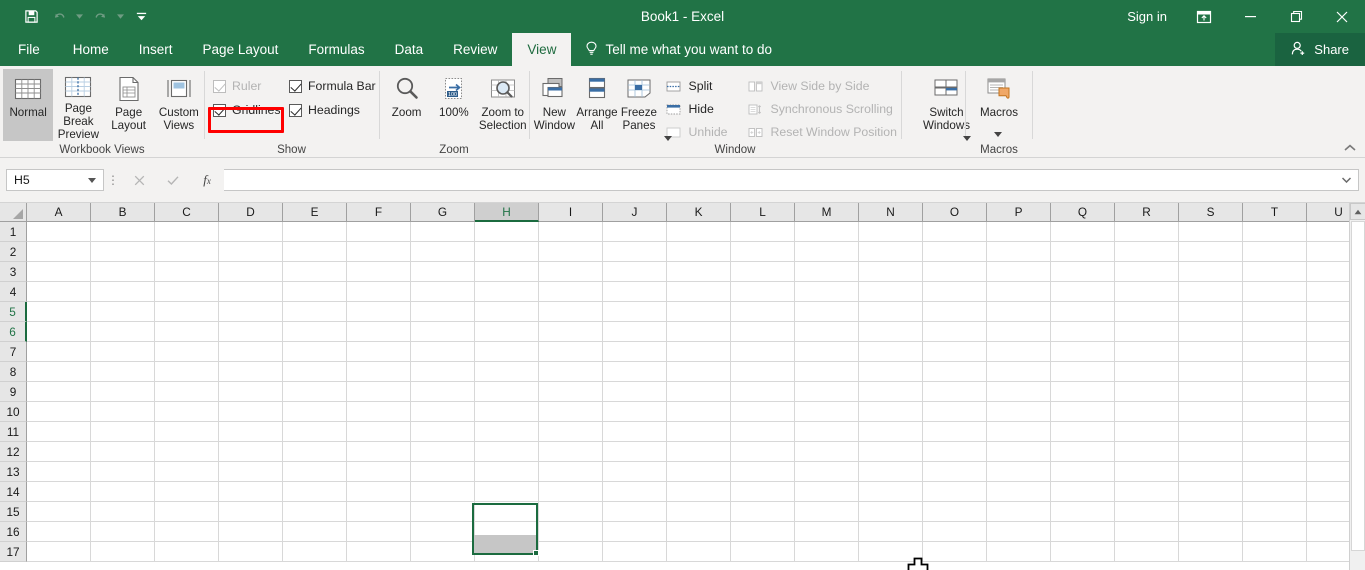  What do you see at coordinates (1275, 512) in the screenshot?
I see `cell-T15` at bounding box center [1275, 512].